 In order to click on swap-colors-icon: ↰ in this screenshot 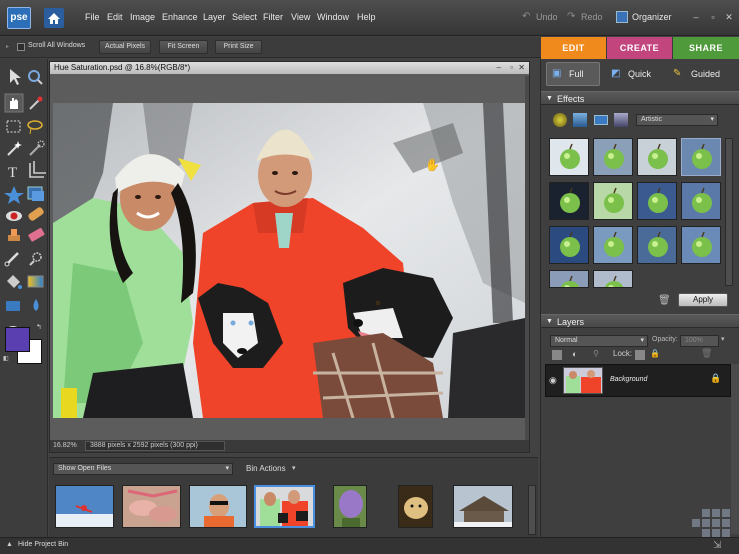, I will do `click(39, 327)`.